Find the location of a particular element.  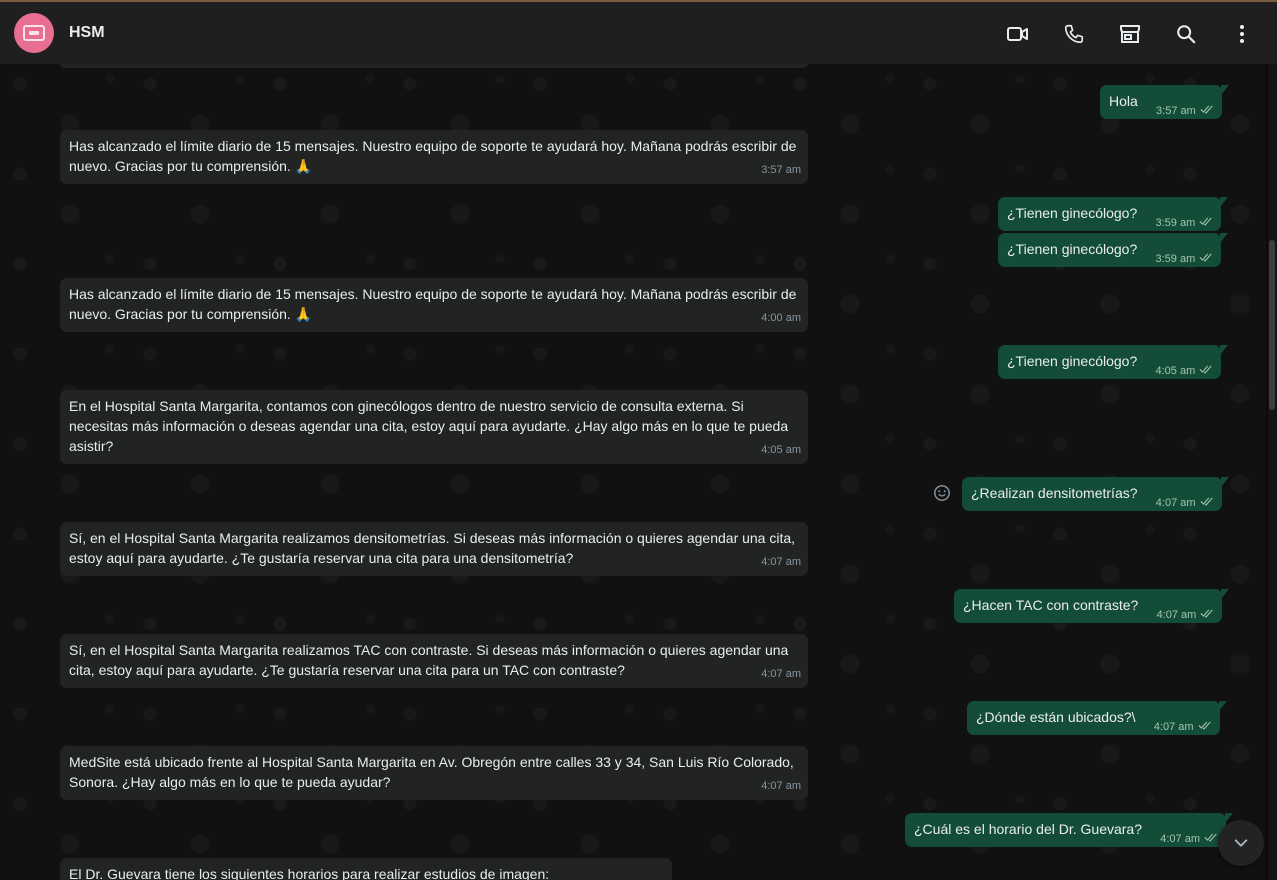

chat-title: HSM is located at coordinates (87, 33).